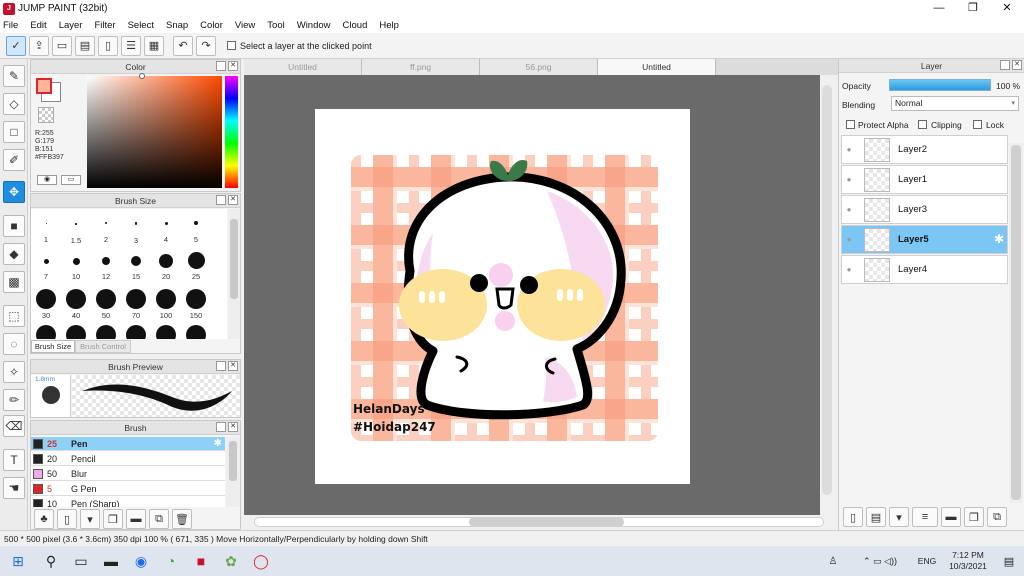 Image resolution: width=1024 pixels, height=576 pixels. Describe the element at coordinates (880, 561) in the screenshot. I see `system-tray-icons: ⌃ ▭ ◁))` at that location.